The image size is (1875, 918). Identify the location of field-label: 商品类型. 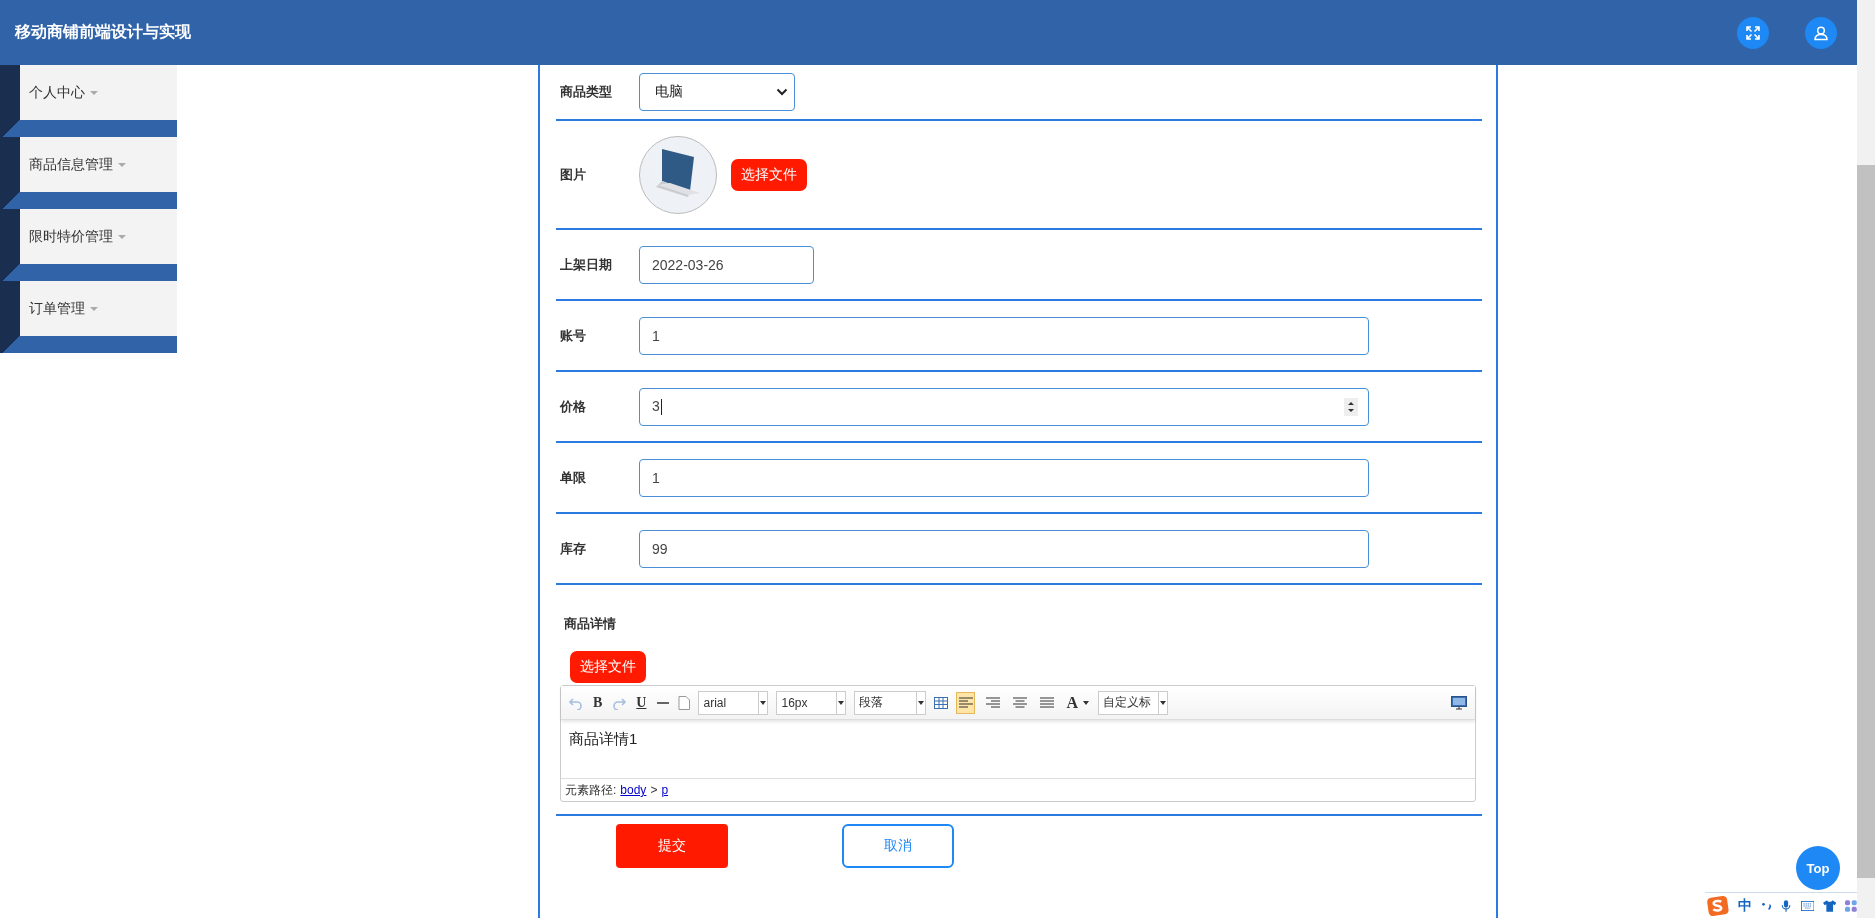
(586, 92).